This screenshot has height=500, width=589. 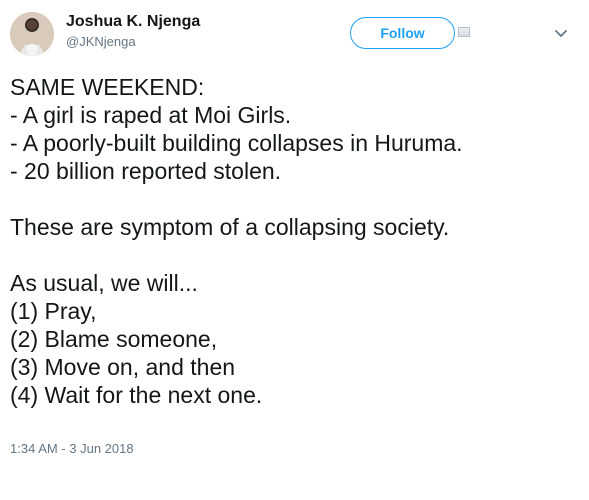 What do you see at coordinates (72, 449) in the screenshot?
I see `tweet-timestamp: 1:34 AM - 3 Jun 2018` at bounding box center [72, 449].